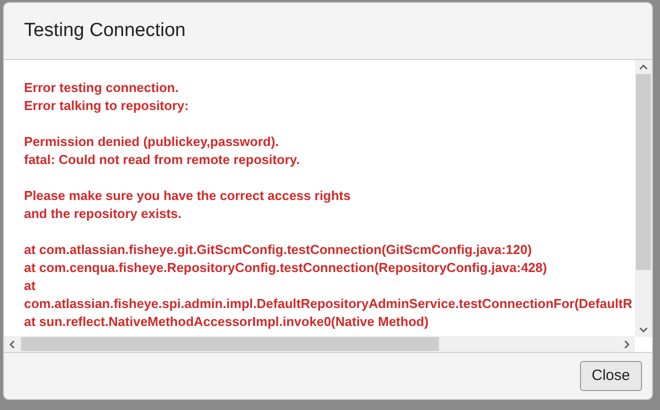 Image resolution: width=660 pixels, height=410 pixels. Describe the element at coordinates (12, 344) in the screenshot. I see `scroll-left-icon` at that location.